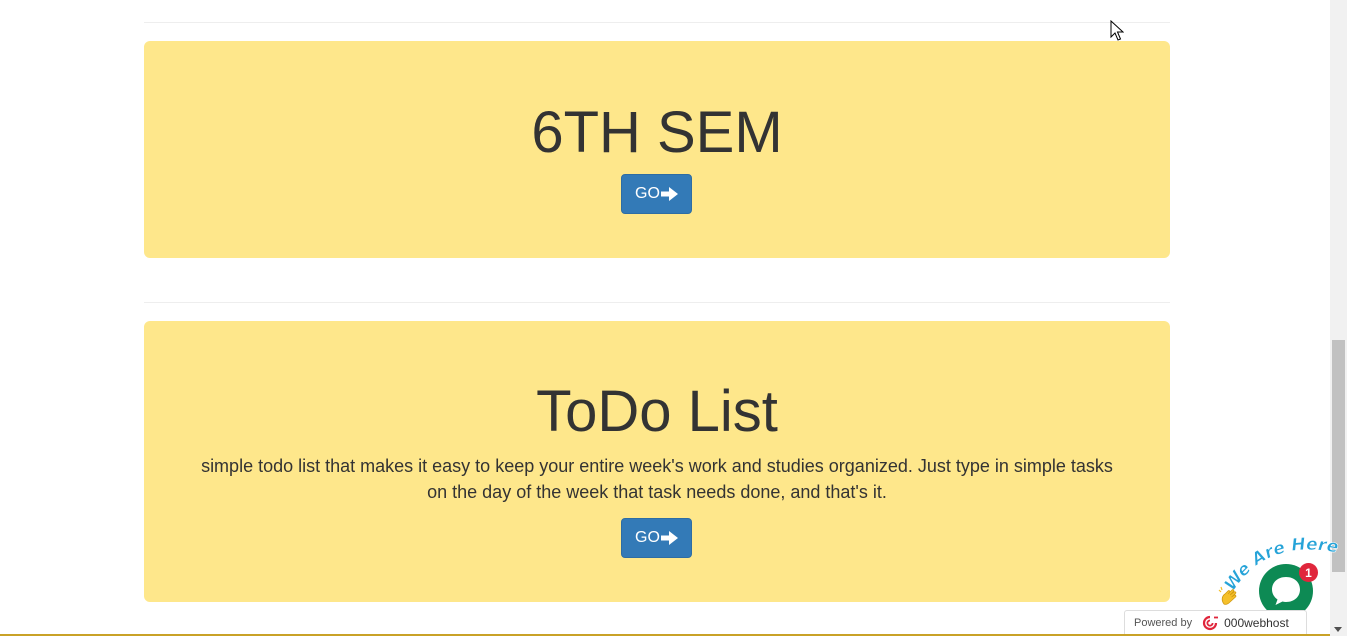 The image size is (1347, 636). Describe the element at coordinates (1211, 622) in the screenshot. I see `000webhost-logo-icon` at that location.